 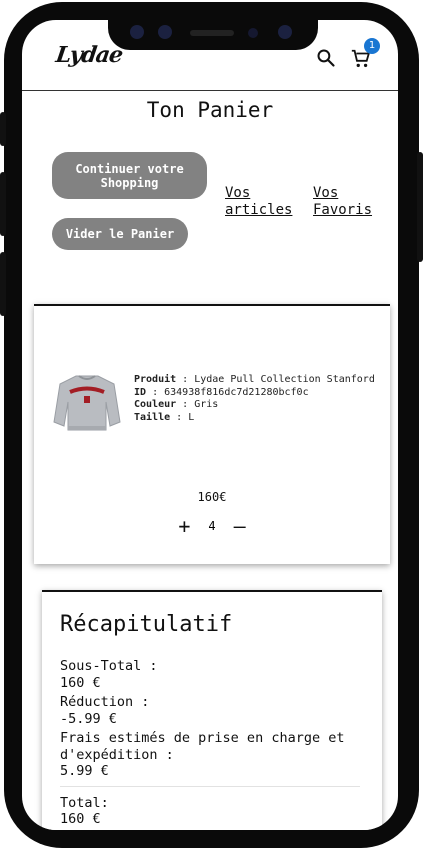 What do you see at coordinates (285, 32) in the screenshot?
I see `front-camera-right` at bounding box center [285, 32].